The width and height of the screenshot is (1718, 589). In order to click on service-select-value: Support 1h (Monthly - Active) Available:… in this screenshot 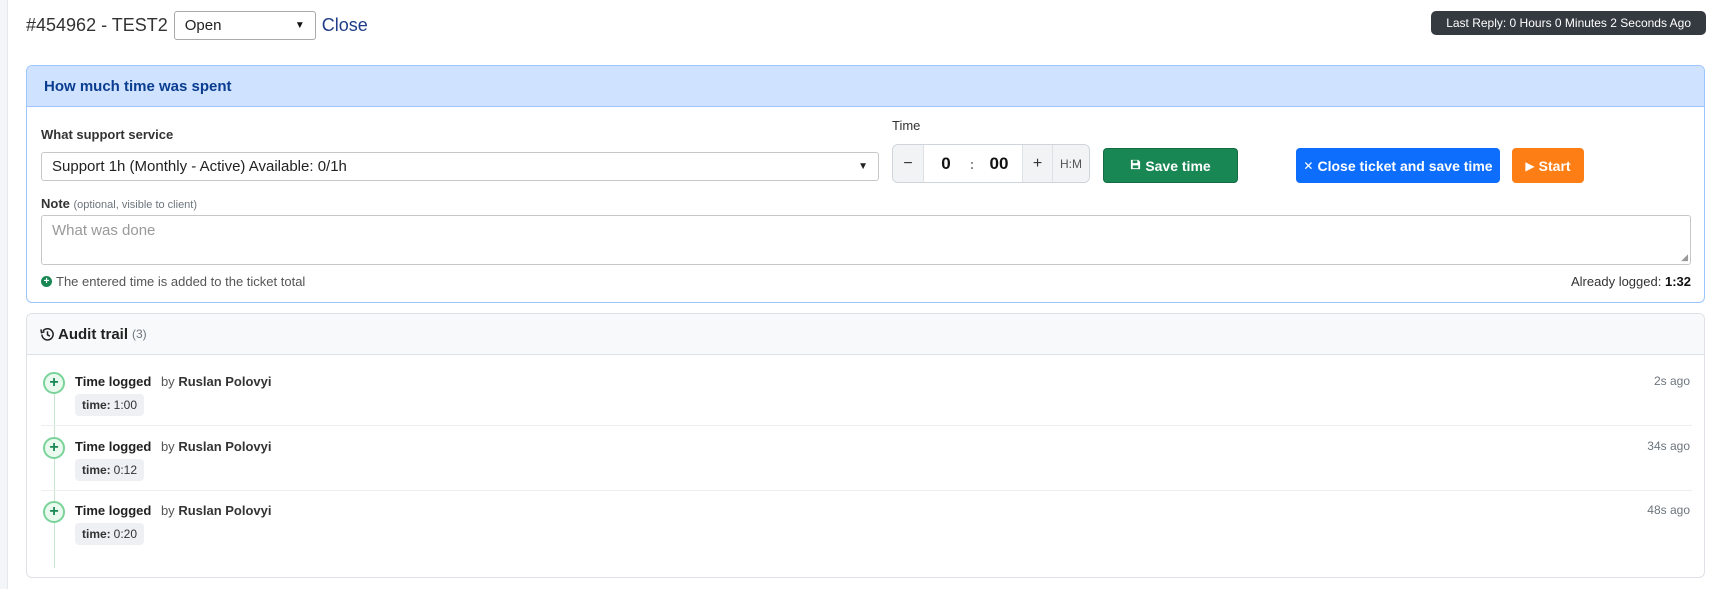, I will do `click(199, 166)`.